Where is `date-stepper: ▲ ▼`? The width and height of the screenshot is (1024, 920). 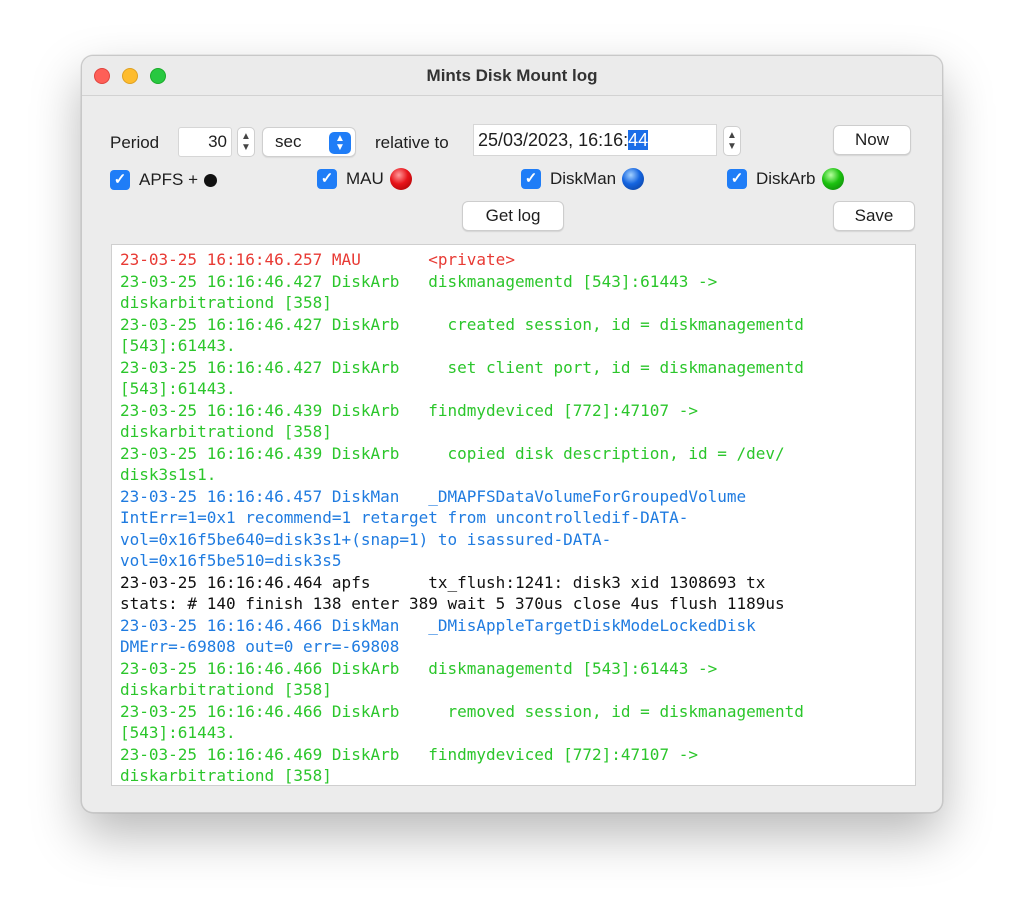 date-stepper: ▲ ▼ is located at coordinates (732, 141).